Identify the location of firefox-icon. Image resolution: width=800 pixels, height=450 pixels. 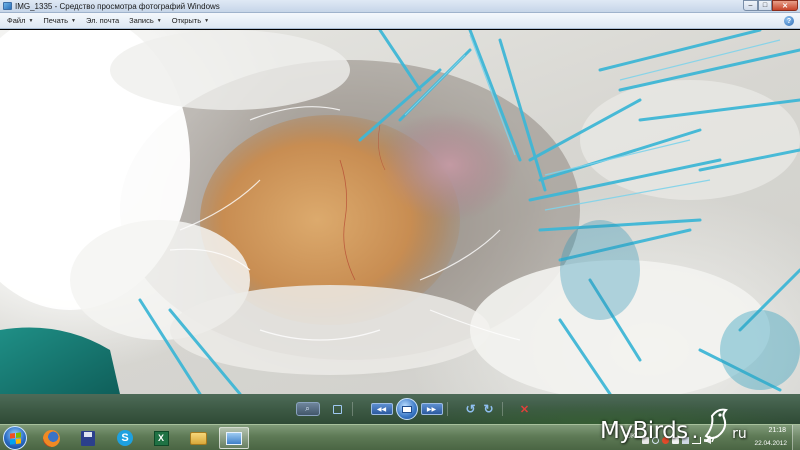
(51, 438).